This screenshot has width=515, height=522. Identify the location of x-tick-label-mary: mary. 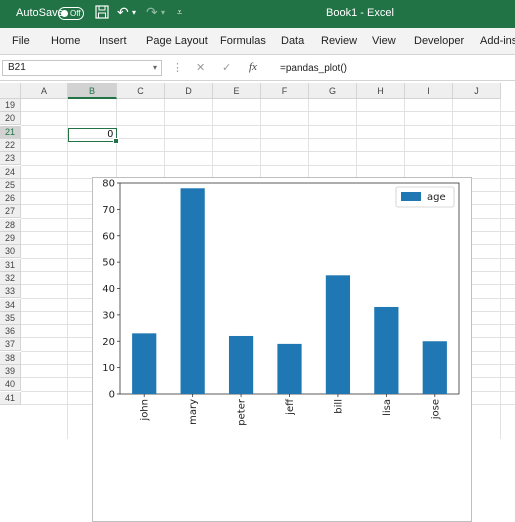
(193, 412).